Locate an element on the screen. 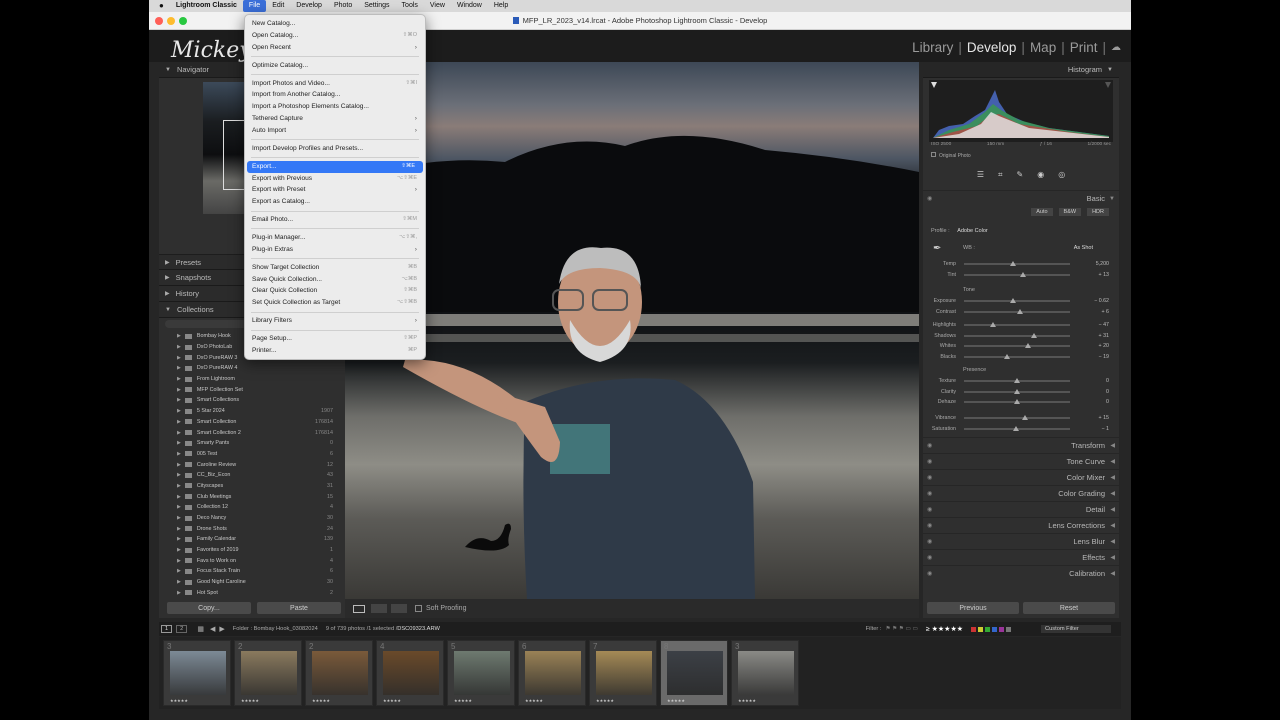  menu-item: Clear Quick Collection ⇧⌘B is located at coordinates (335, 291).